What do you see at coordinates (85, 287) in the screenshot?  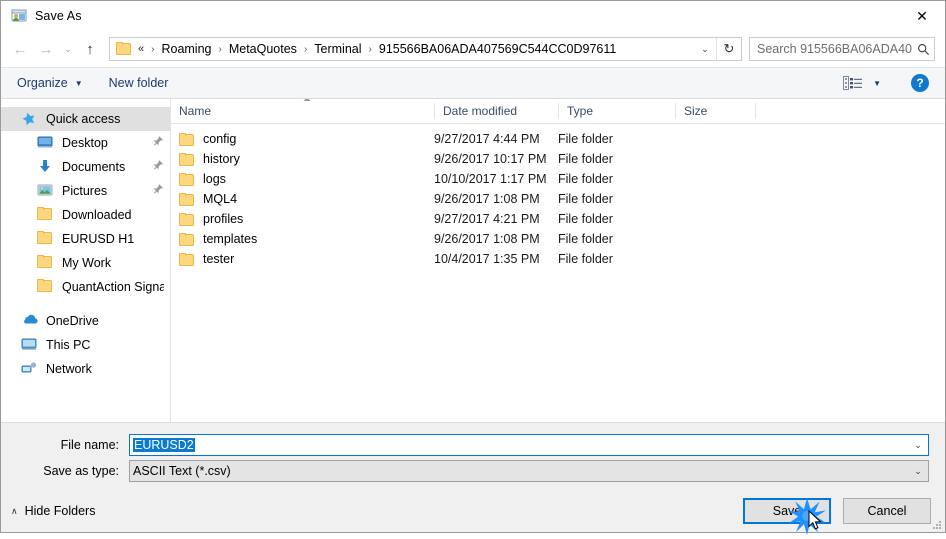 I see `sidebar-item-quantaction-signal: QuantAction Signal` at bounding box center [85, 287].